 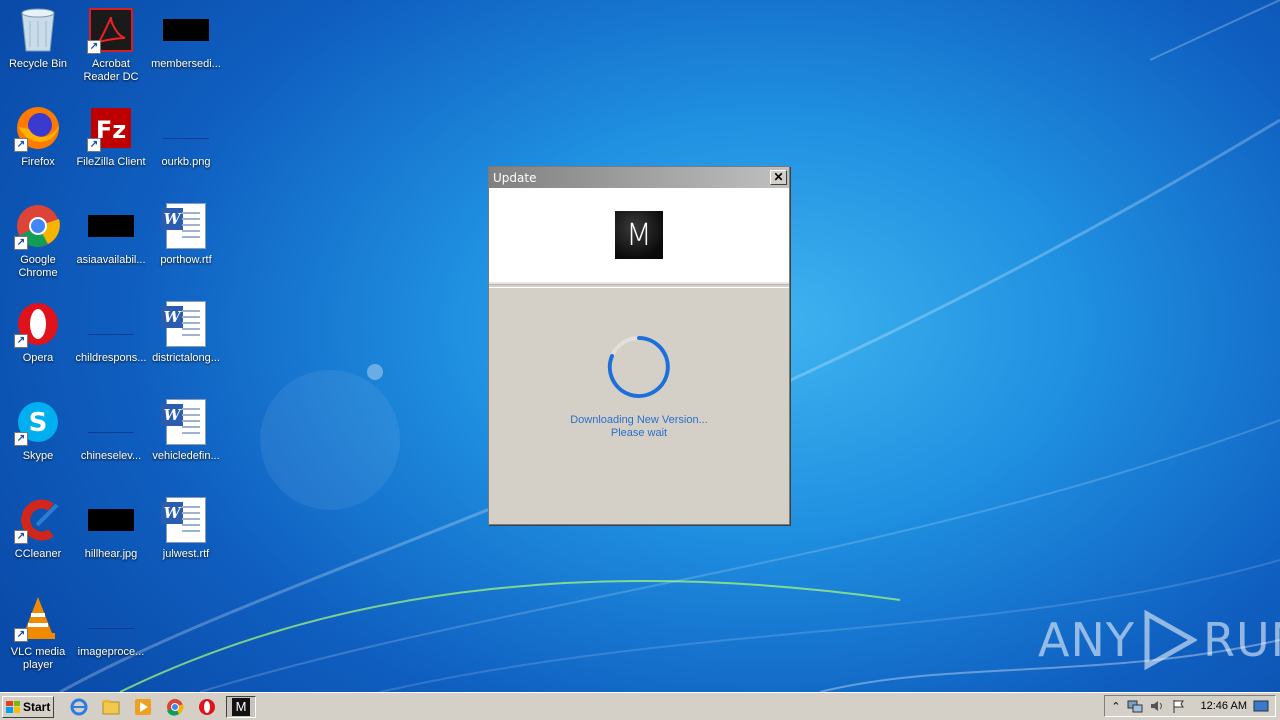 I want to click on desktop-icon-label: Google Chrome, so click(x=38, y=266).